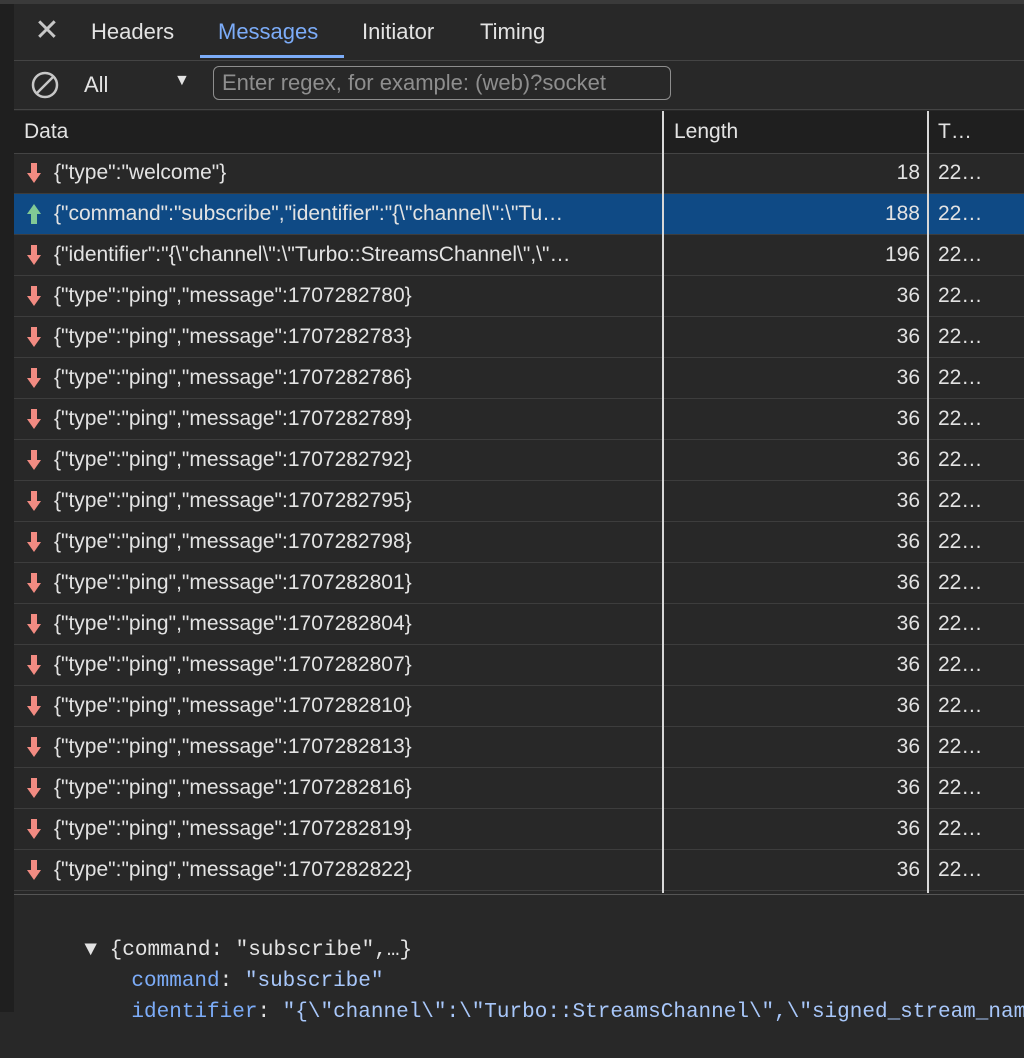 This screenshot has height=1058, width=1024. What do you see at coordinates (272, 56) in the screenshot?
I see `active-tab-indicator` at bounding box center [272, 56].